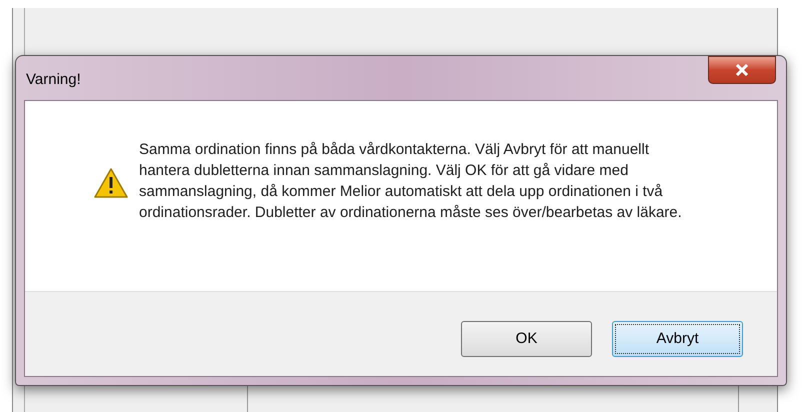  Describe the element at coordinates (411, 181) in the screenshot. I see `warning-message: Samma ordination finns på båda vårdkontakterna. Välj Avbryt för att manuellt hantera dubletterna innan sammanslagning. Välj OK för att gå vidare med sammanslagning, då kommer Melior automatiskt att dela upp ordinationen i två ordinationsrader. Dubletter av ordinationerna måste ses över/bearbetas av läkare.` at that location.